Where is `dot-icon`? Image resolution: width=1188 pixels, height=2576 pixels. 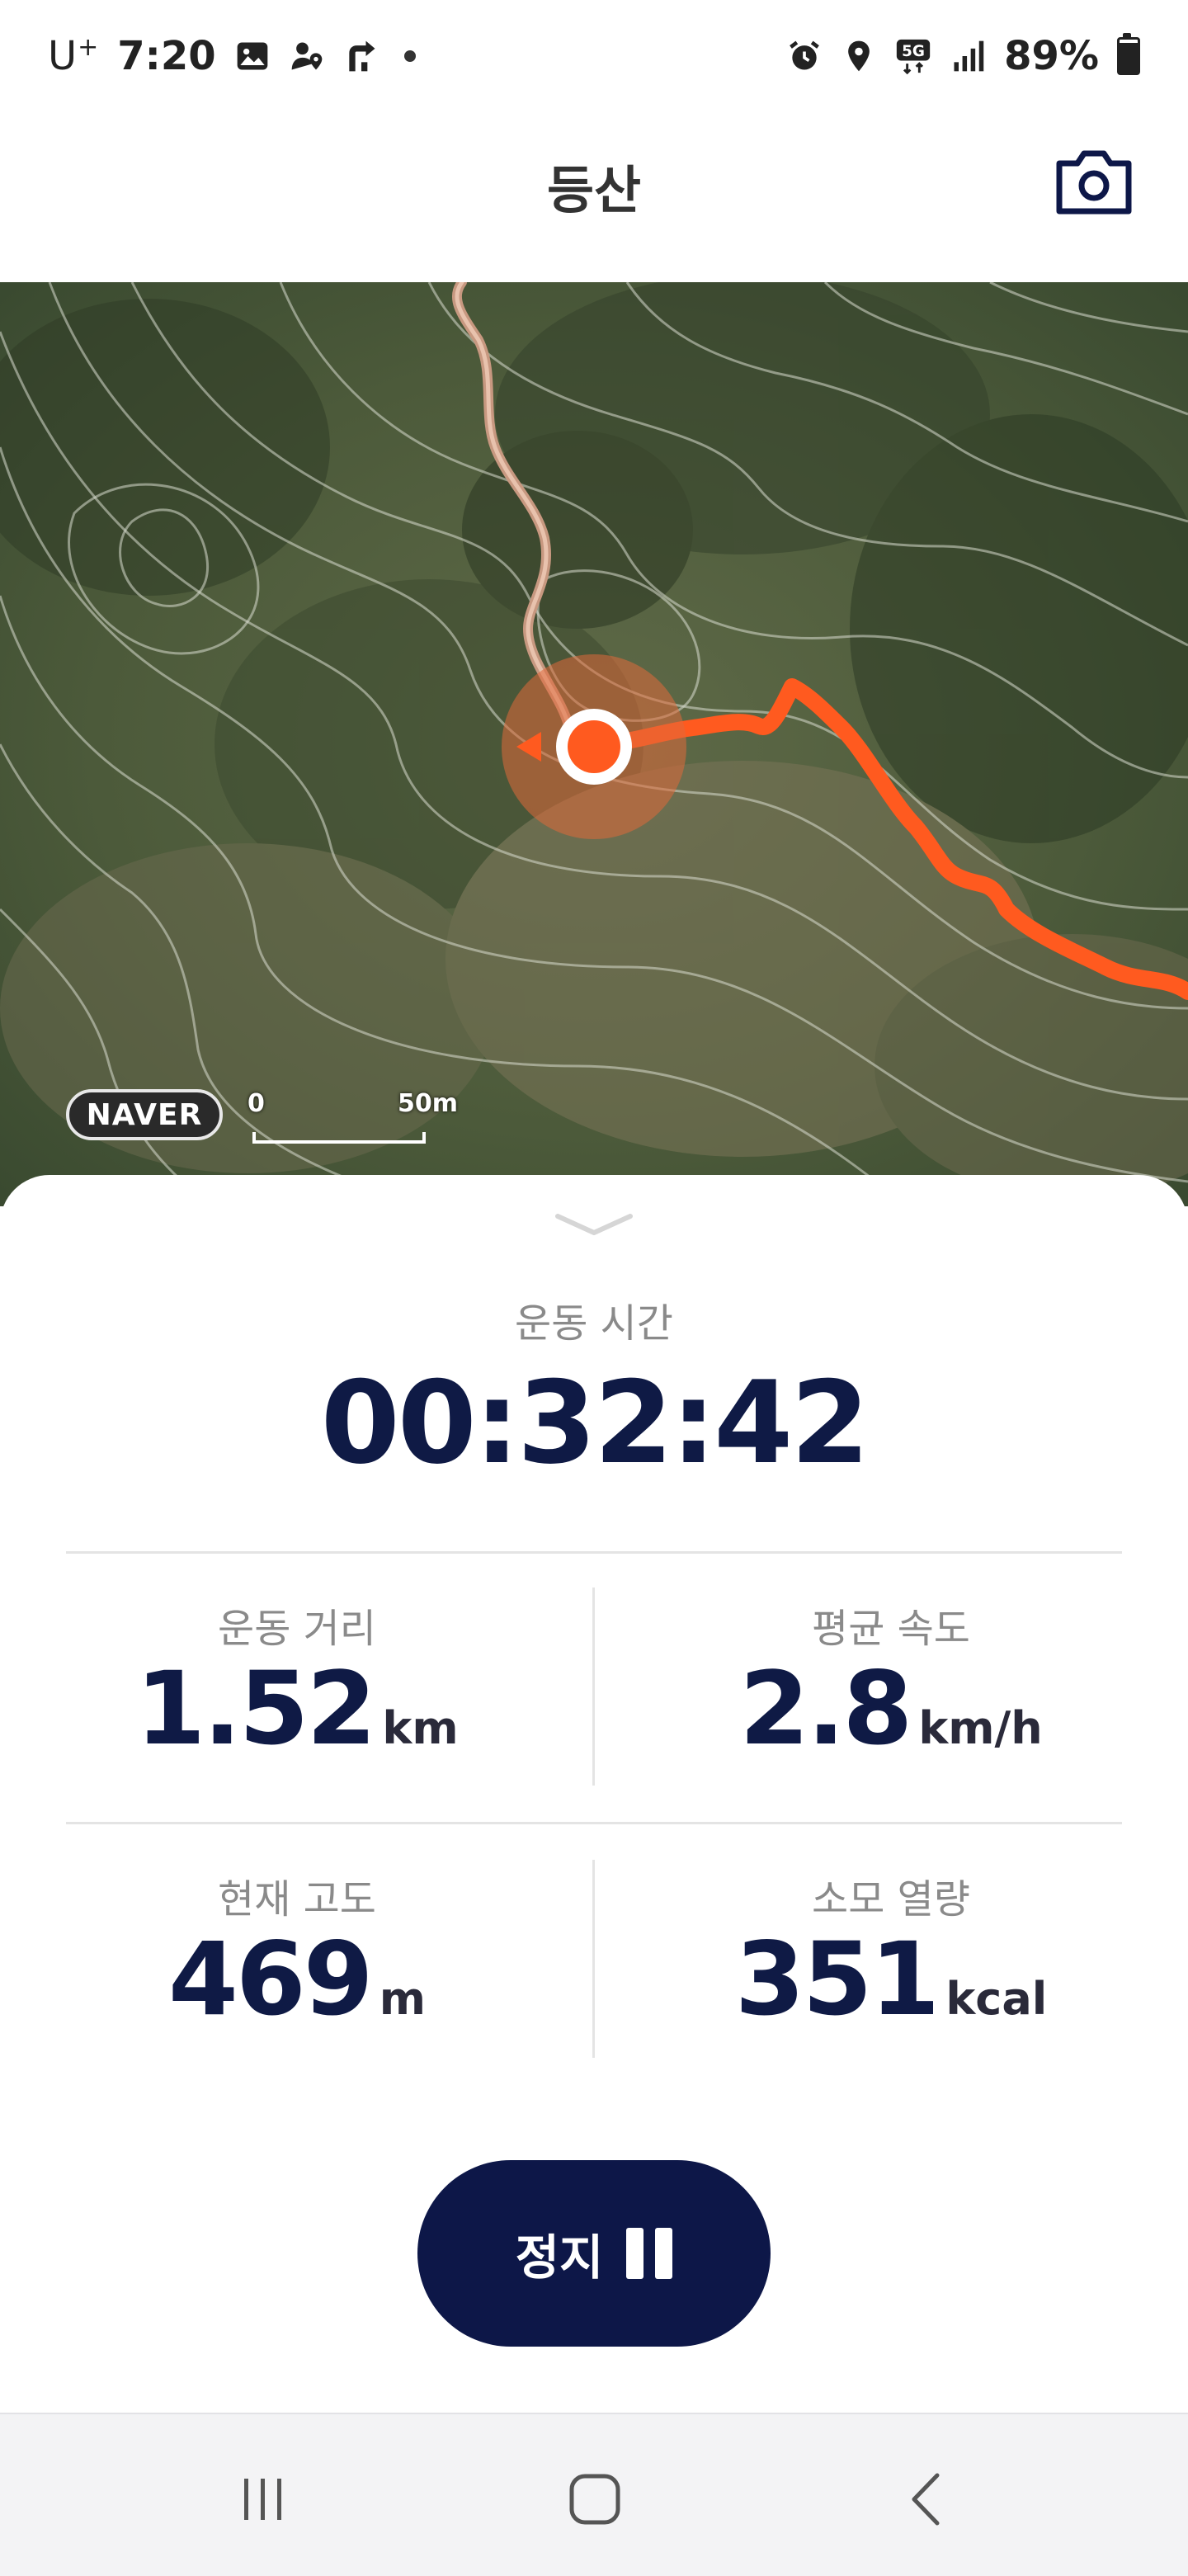 dot-icon is located at coordinates (409, 56).